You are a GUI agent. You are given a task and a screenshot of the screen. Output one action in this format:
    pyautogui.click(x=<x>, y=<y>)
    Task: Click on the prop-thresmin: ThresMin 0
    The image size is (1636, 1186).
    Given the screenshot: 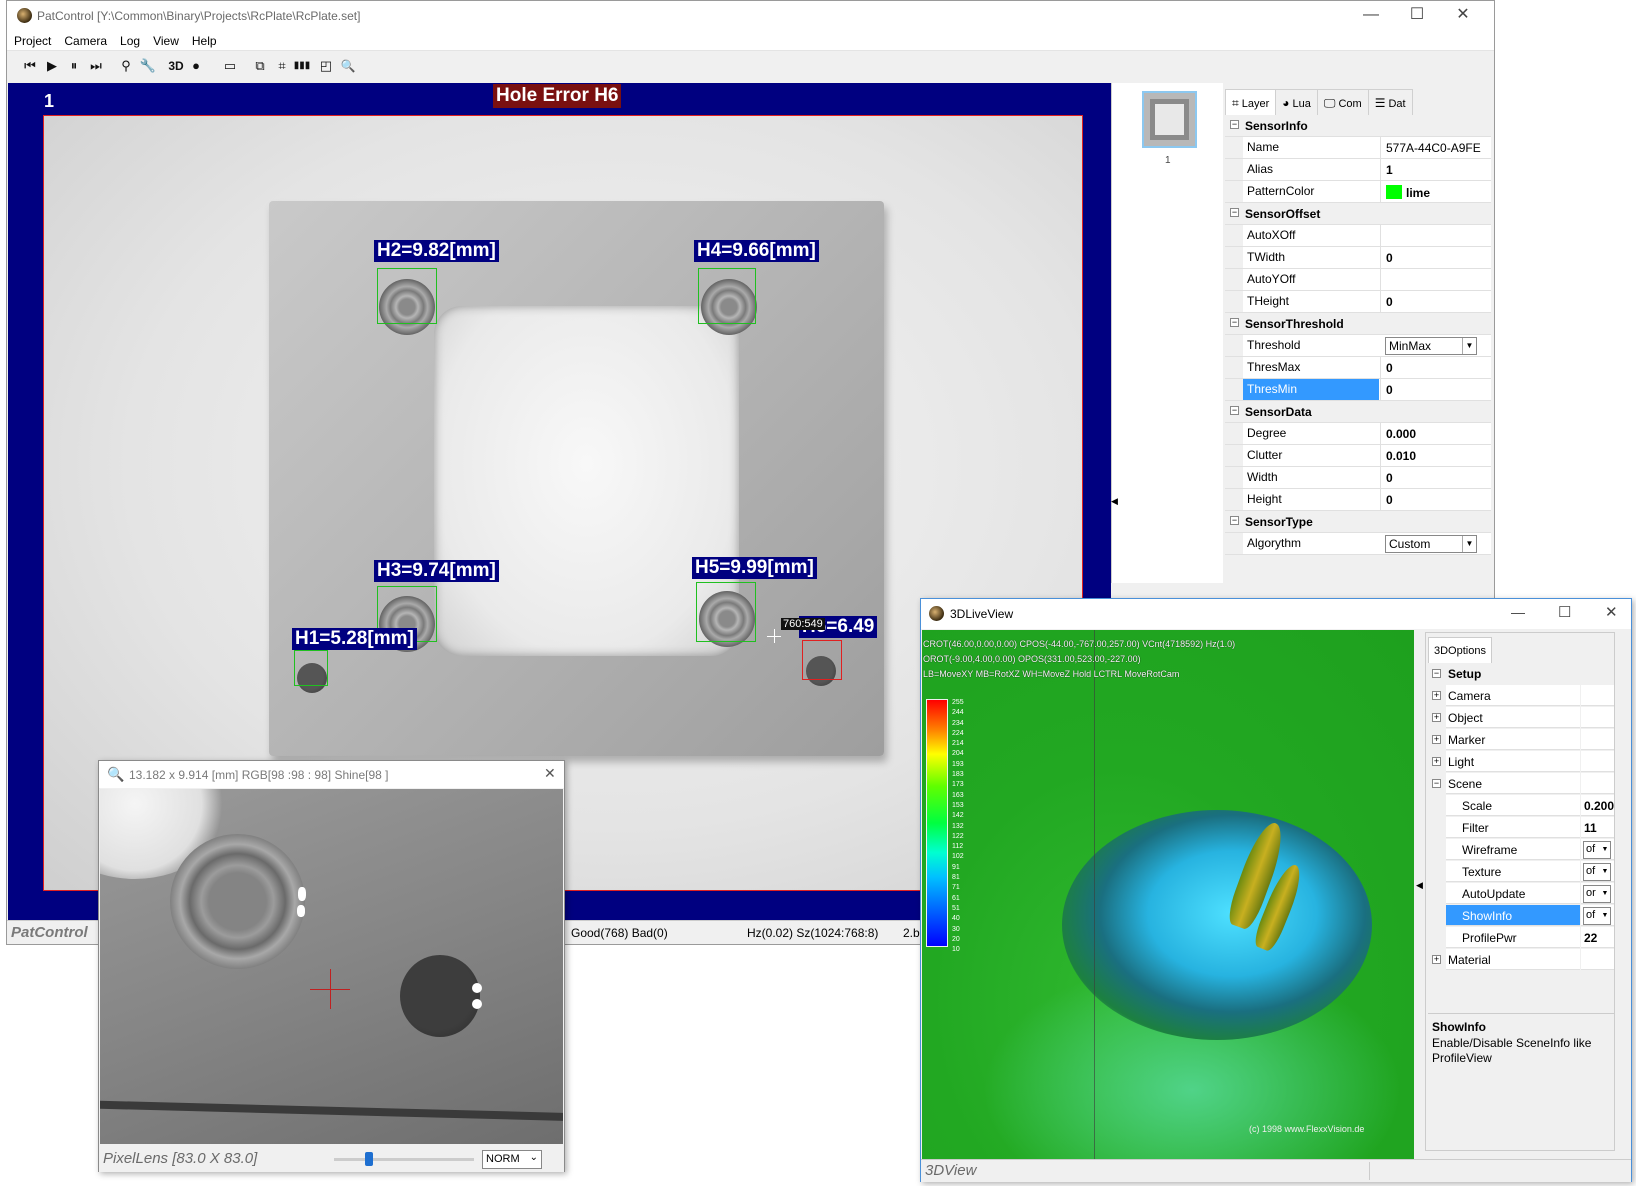 What is the action you would take?
    pyautogui.click(x=1358, y=390)
    